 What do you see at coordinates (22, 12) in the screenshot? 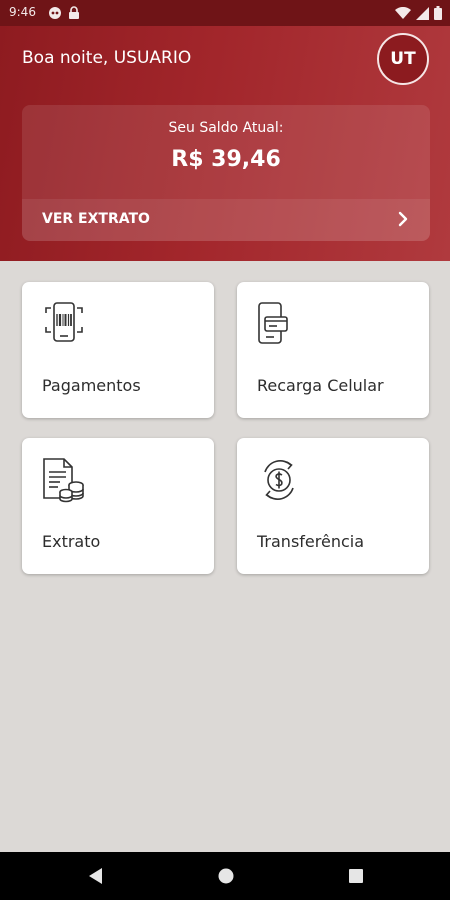
I see `status-time: 9:46` at bounding box center [22, 12].